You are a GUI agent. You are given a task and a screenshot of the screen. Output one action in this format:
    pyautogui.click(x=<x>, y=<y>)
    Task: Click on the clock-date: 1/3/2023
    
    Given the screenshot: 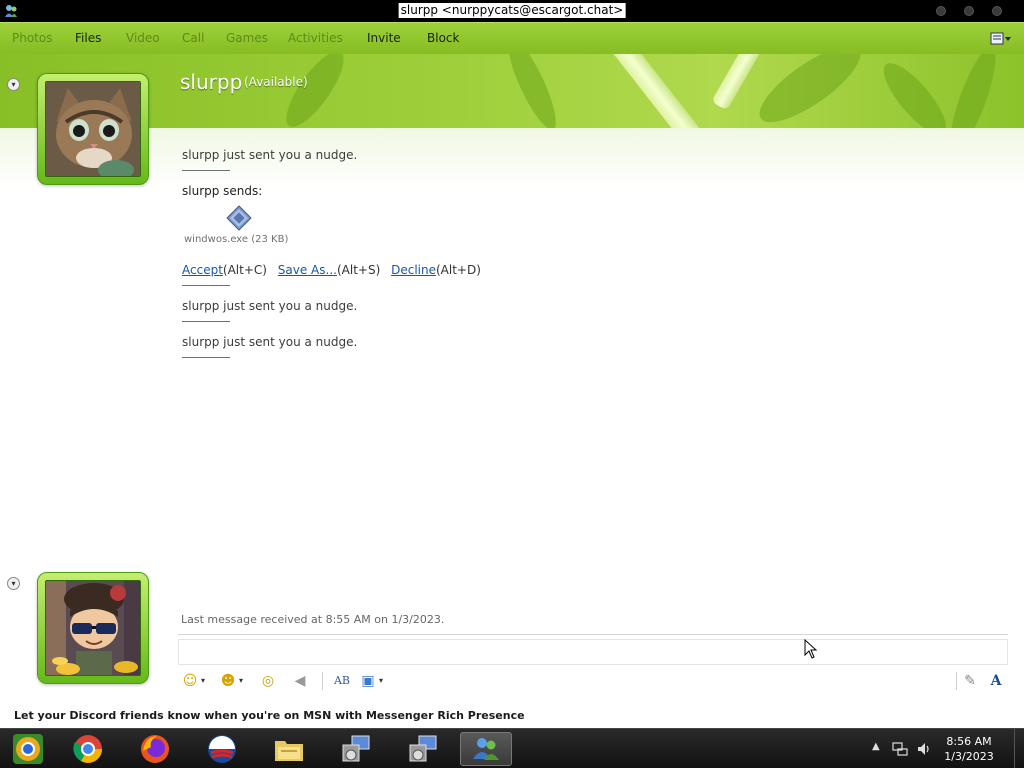 What is the action you would take?
    pyautogui.click(x=969, y=756)
    